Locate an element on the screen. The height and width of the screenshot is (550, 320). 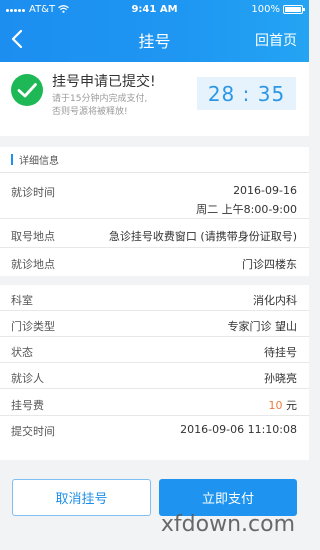
row-label: 就诊人 is located at coordinates (27, 378).